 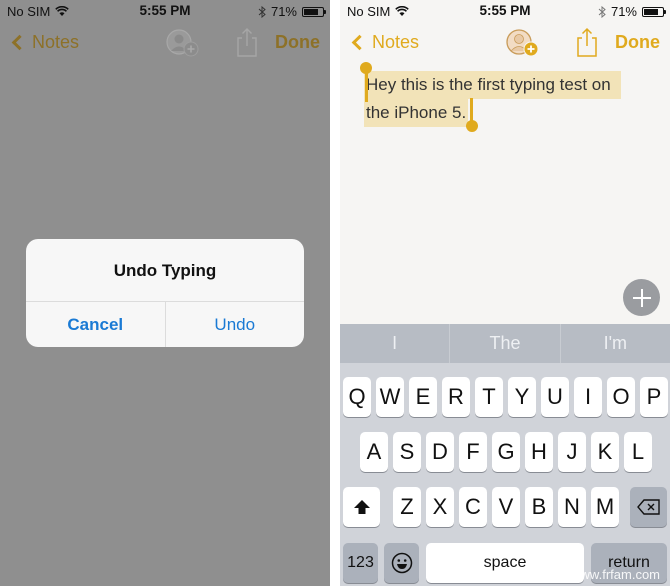 I want to click on delete-icon, so click(x=648, y=507).